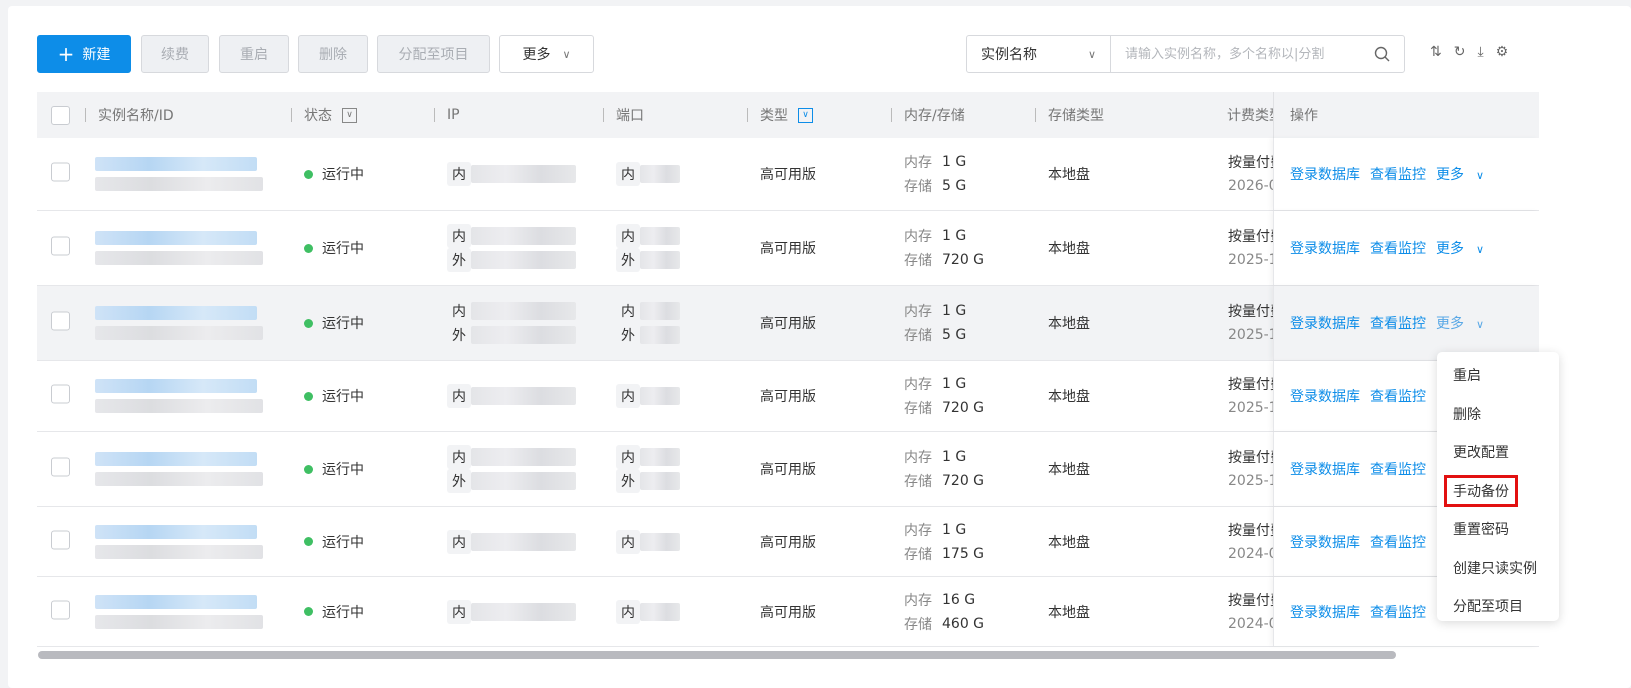 This screenshot has width=1631, height=688. I want to click on search-box: 实例名称 ∨, so click(1185, 54).